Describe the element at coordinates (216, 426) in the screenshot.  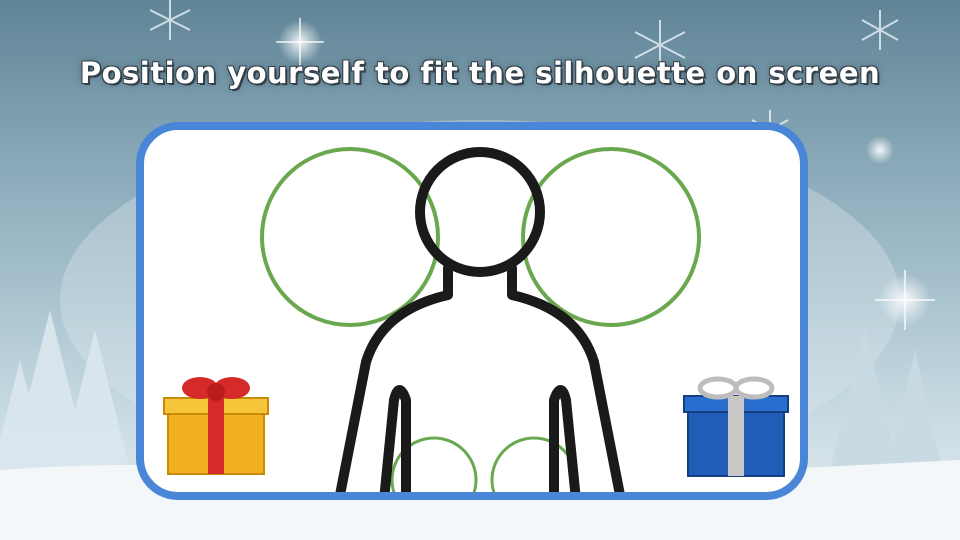
I see `gold-gift-box-icon` at that location.